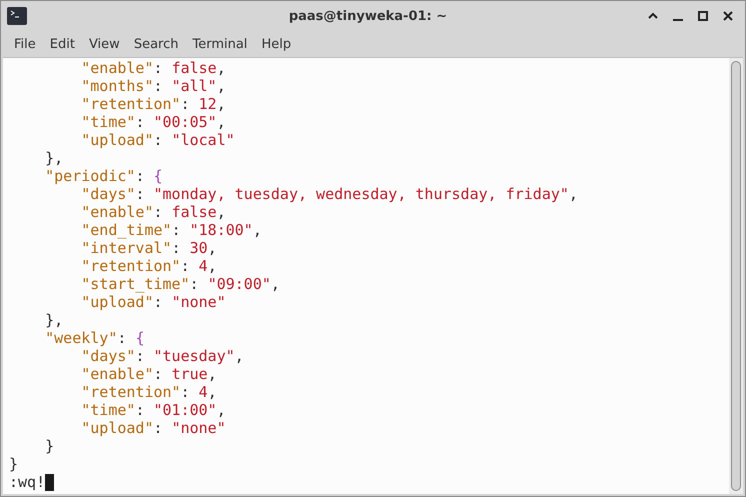 This screenshot has width=746, height=497. I want to click on code-line: "interval": 30,, so click(149, 248).